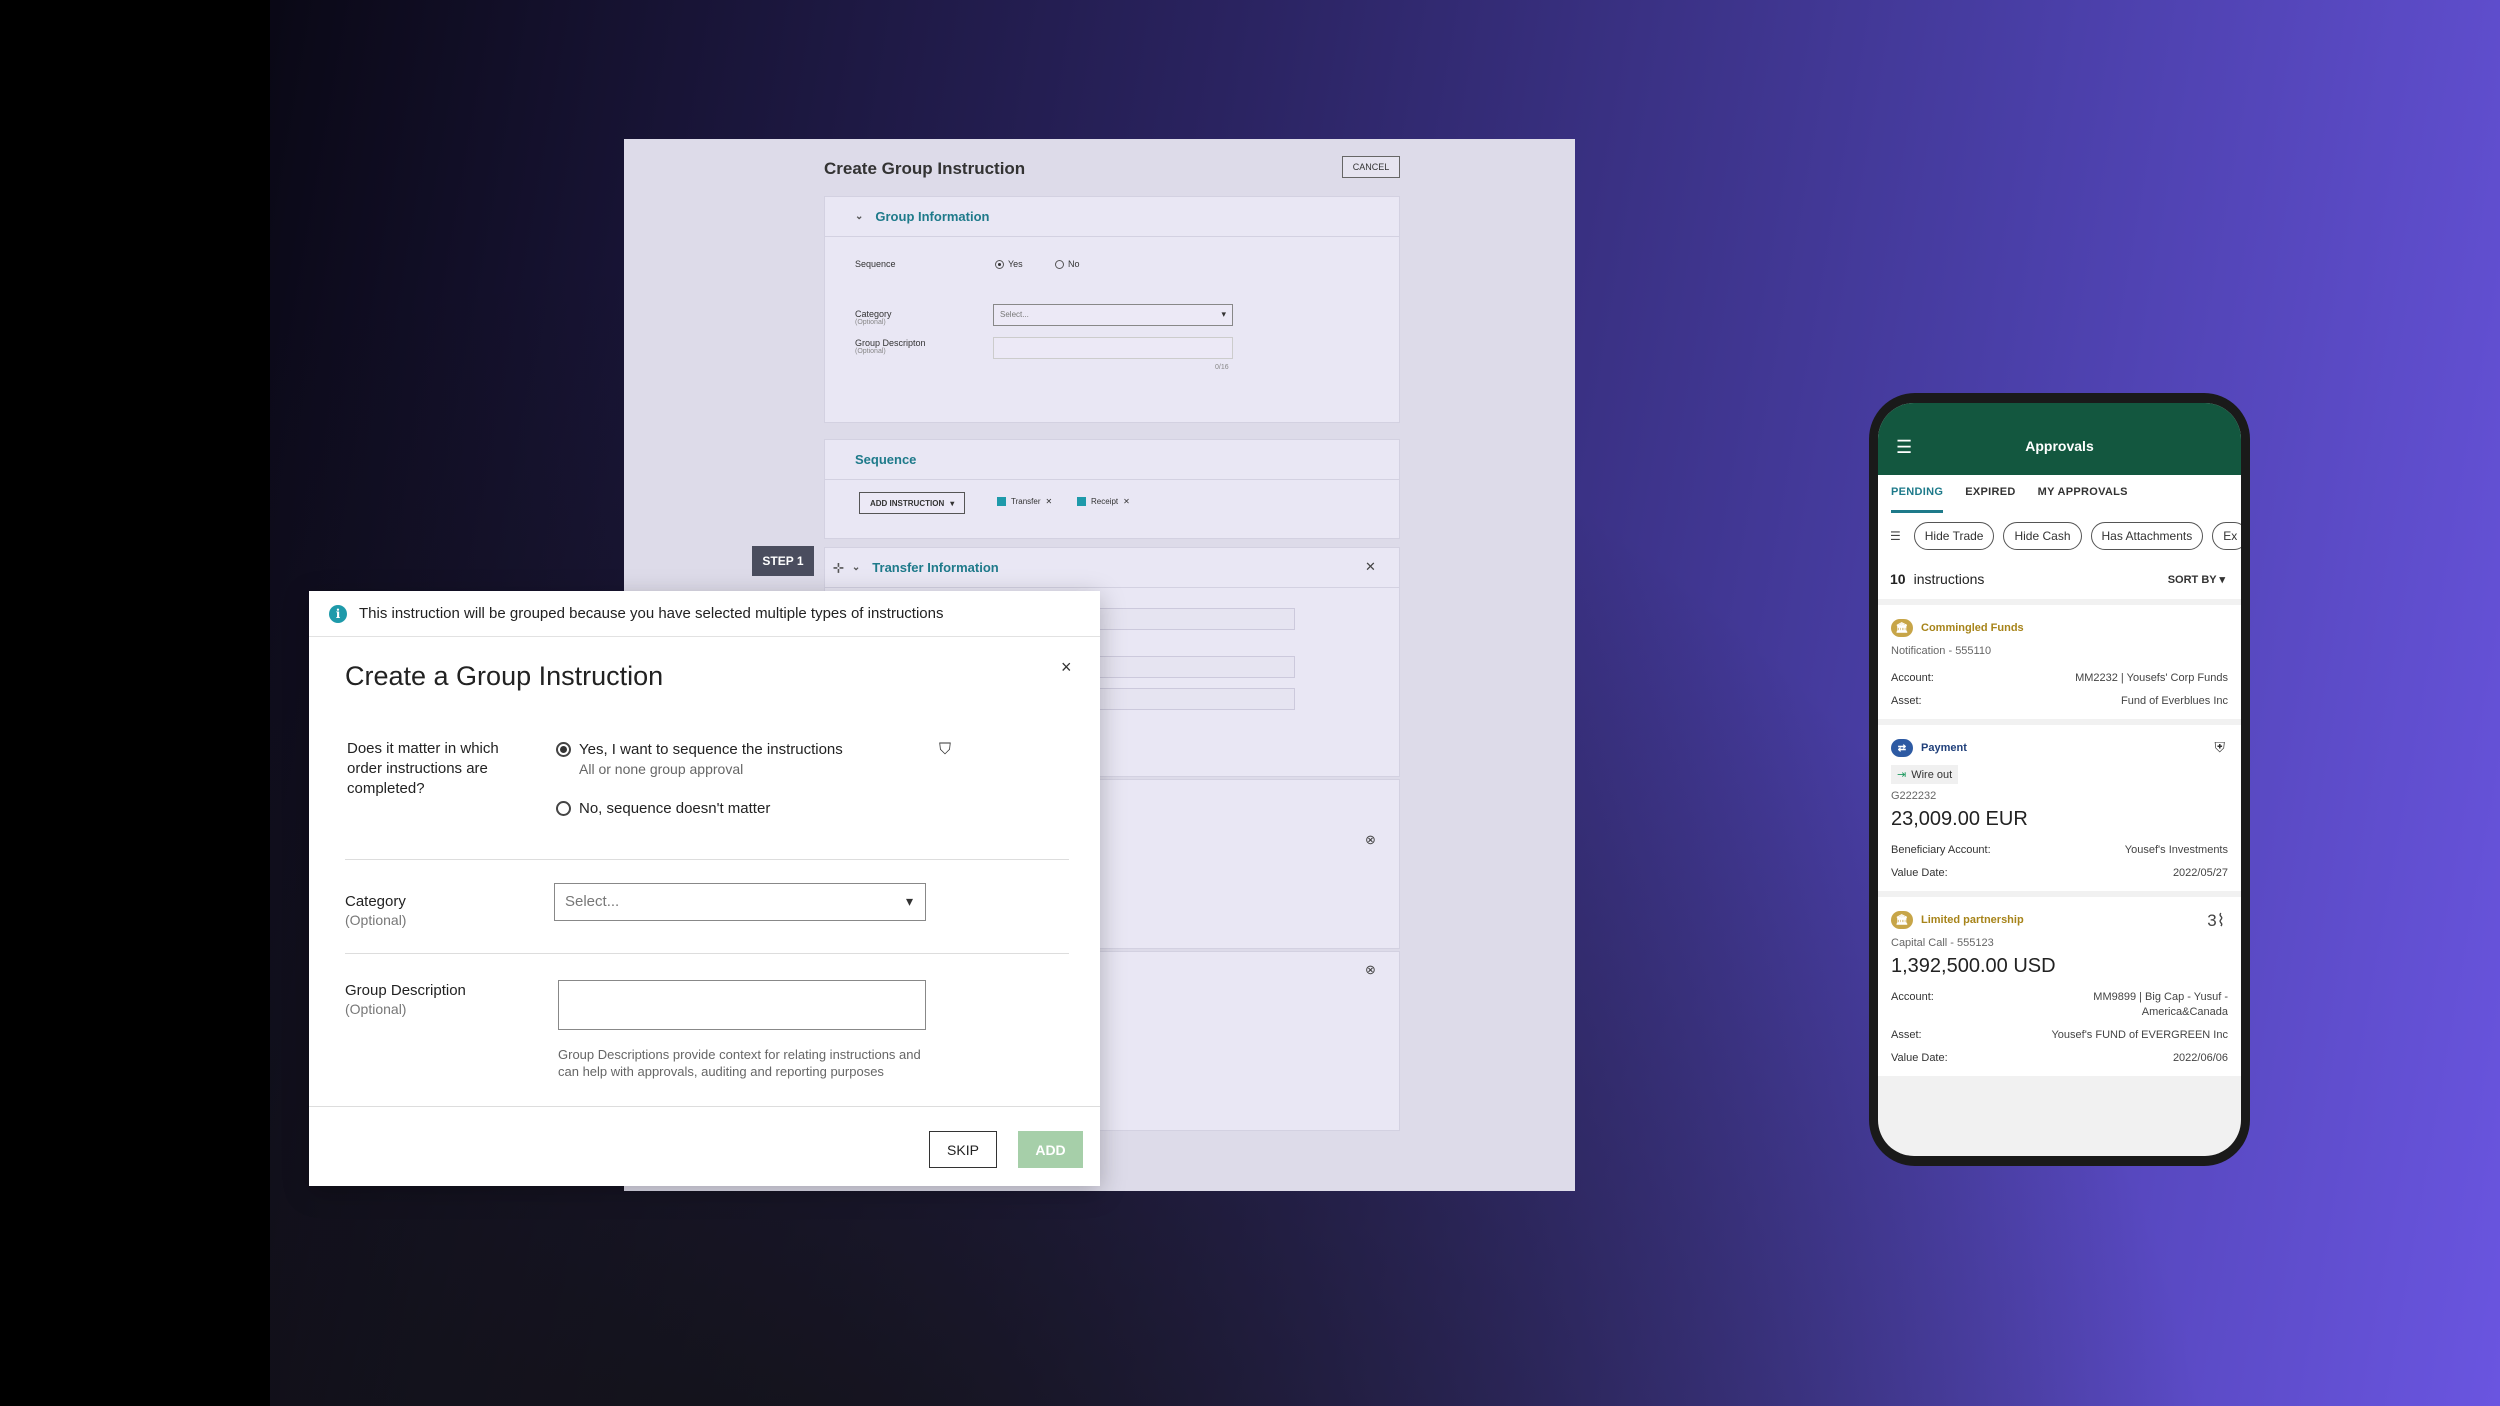  Describe the element at coordinates (563, 808) in the screenshot. I see `radio-unselected-icon` at that location.